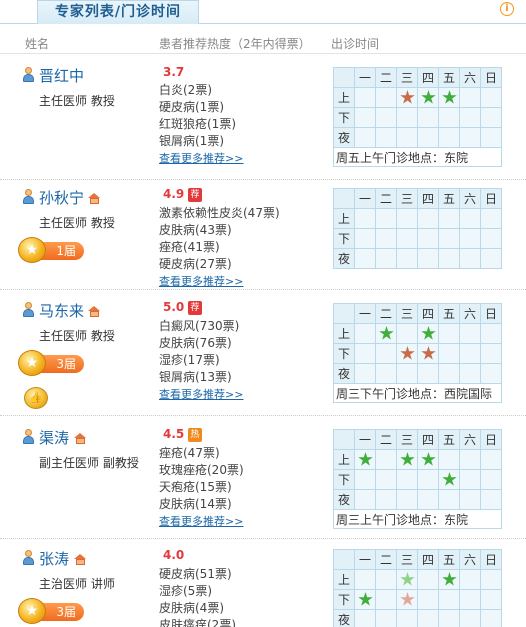 Image resolution: width=526 pixels, height=627 pixels. I want to click on disease-vote: 玫瑰痤疮(20票), so click(201, 469).